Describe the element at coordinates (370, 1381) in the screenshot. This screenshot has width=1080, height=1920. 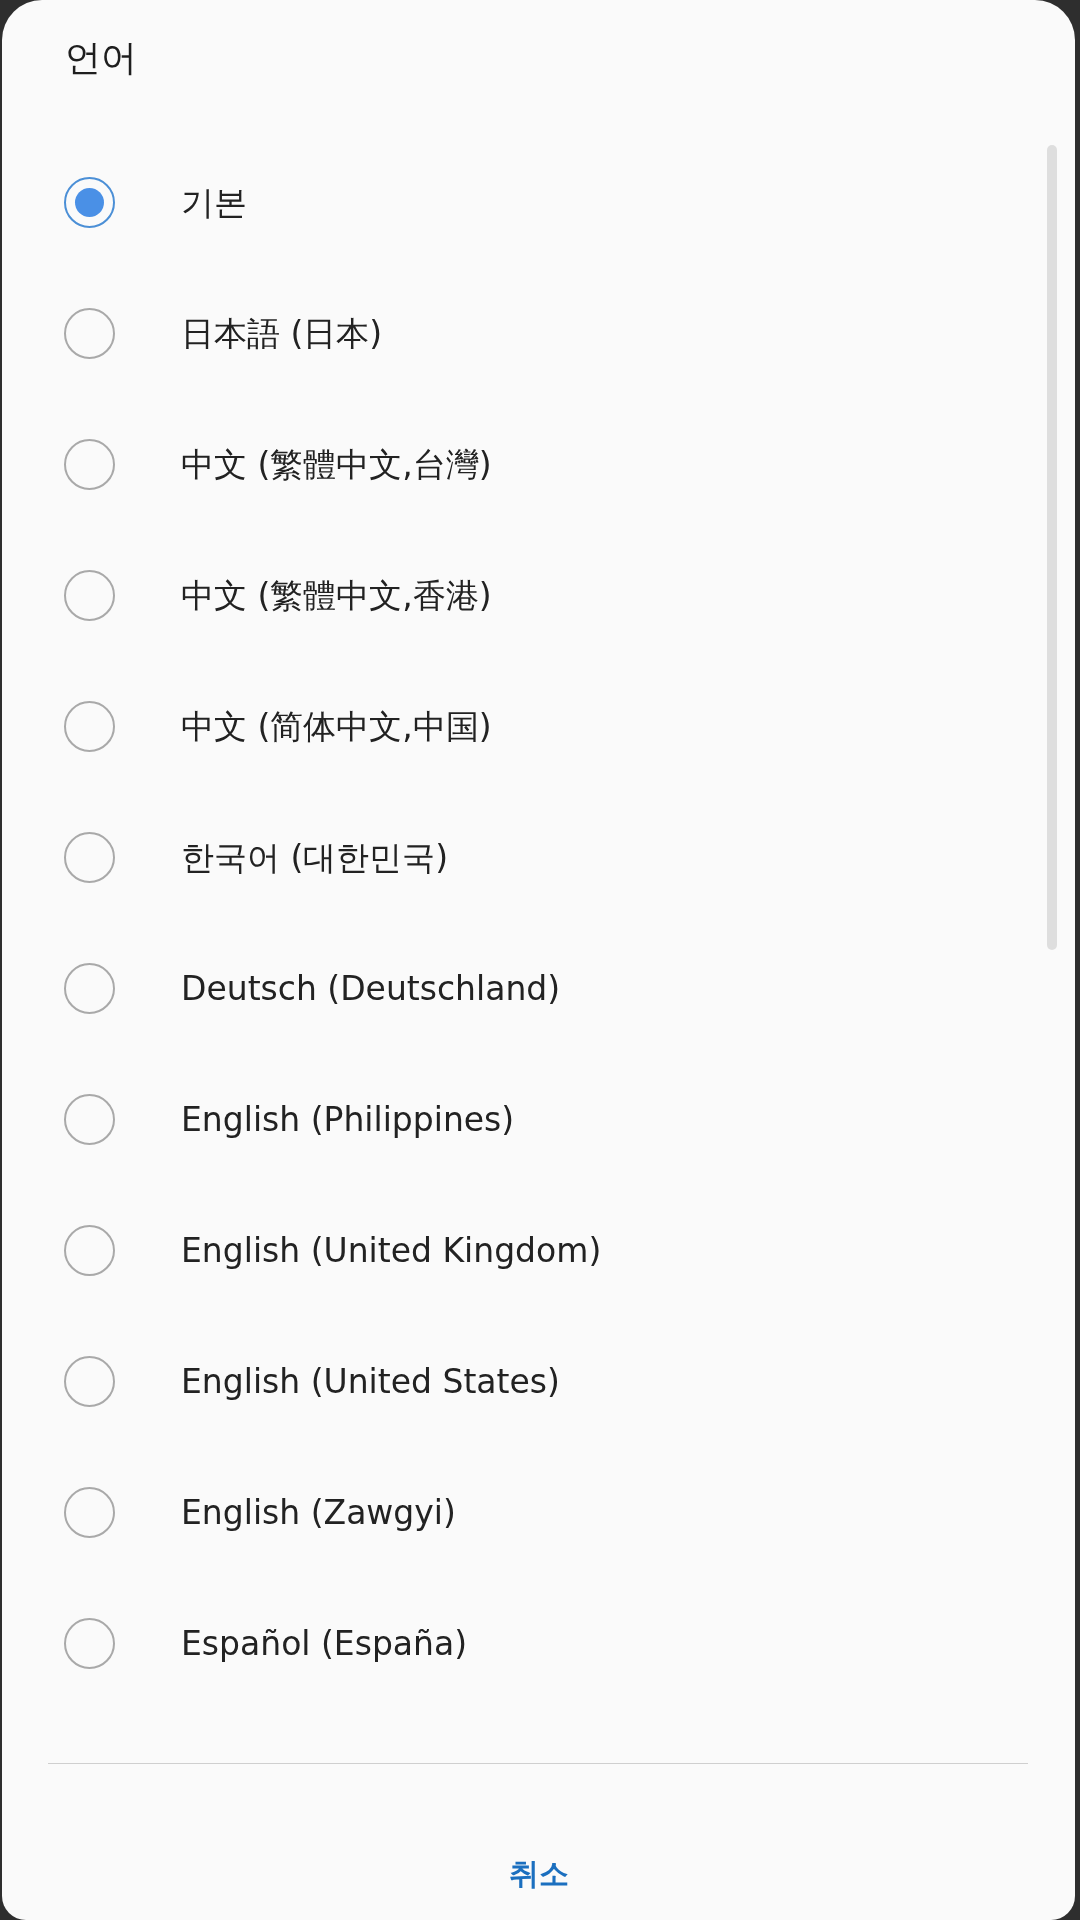
I see `language-label: English (United States)` at that location.